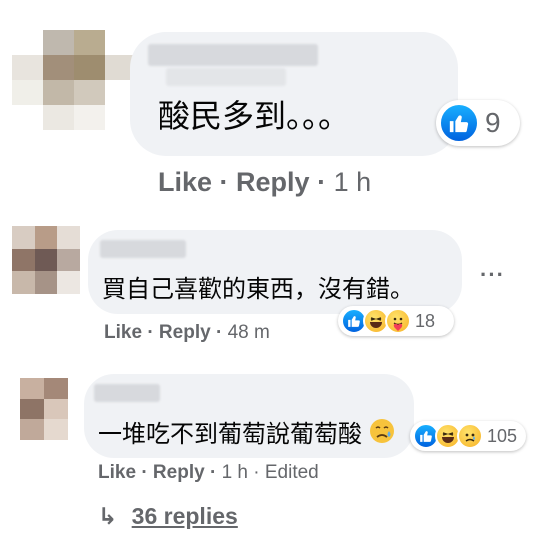 This screenshot has height=541, width=560. Describe the element at coordinates (275, 272) in the screenshot. I see `comment-bubble: 買自己喜歡的東西，沒有錯。` at that location.